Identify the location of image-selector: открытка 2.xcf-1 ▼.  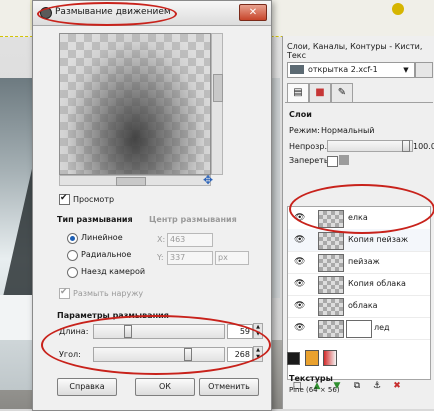
(351, 70).